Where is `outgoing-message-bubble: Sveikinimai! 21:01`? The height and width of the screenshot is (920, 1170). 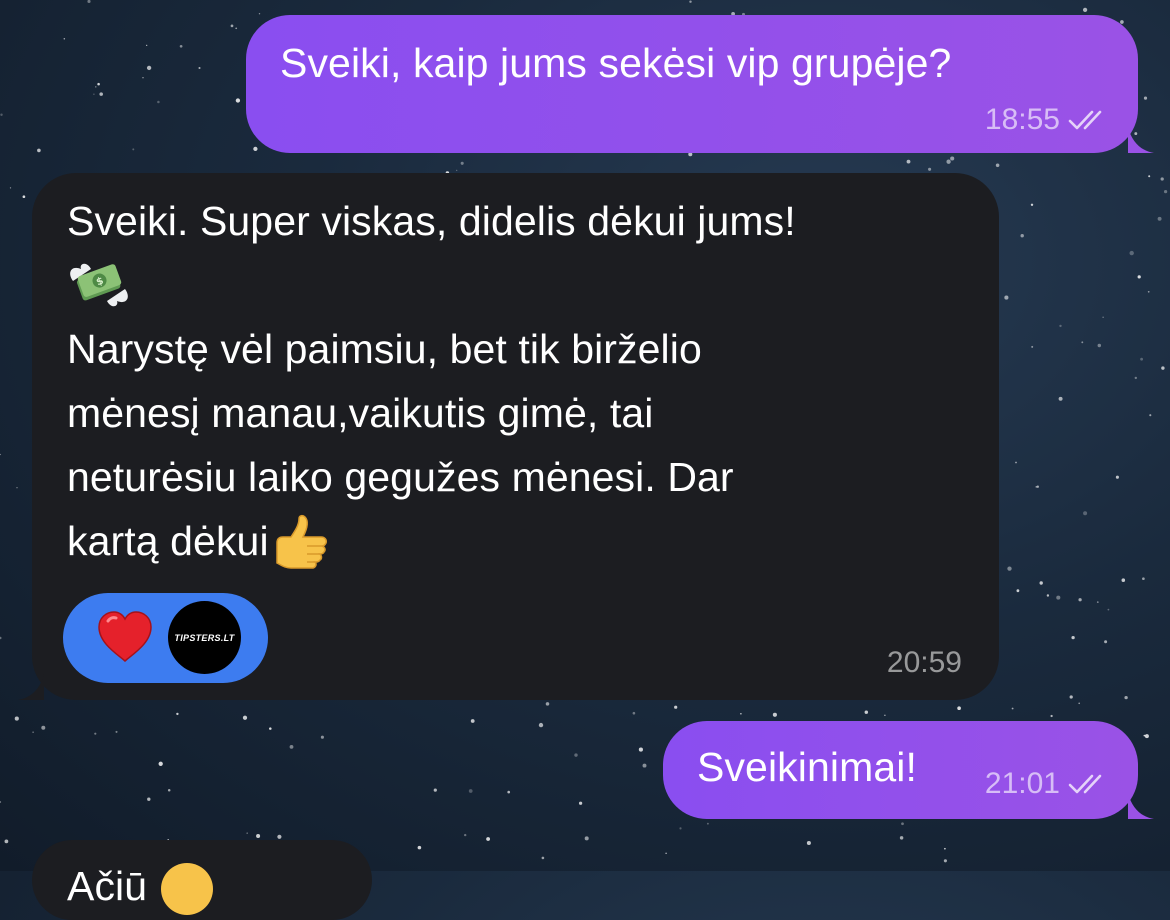 outgoing-message-bubble: Sveikinimai! 21:01 is located at coordinates (900, 770).